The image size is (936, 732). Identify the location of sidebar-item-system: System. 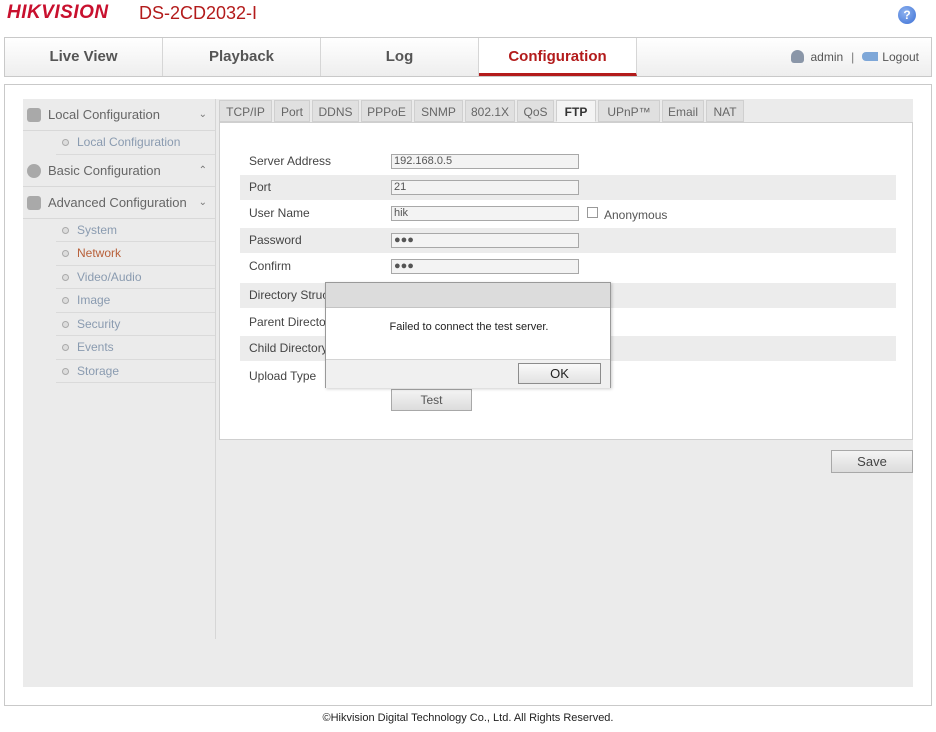
(135, 230).